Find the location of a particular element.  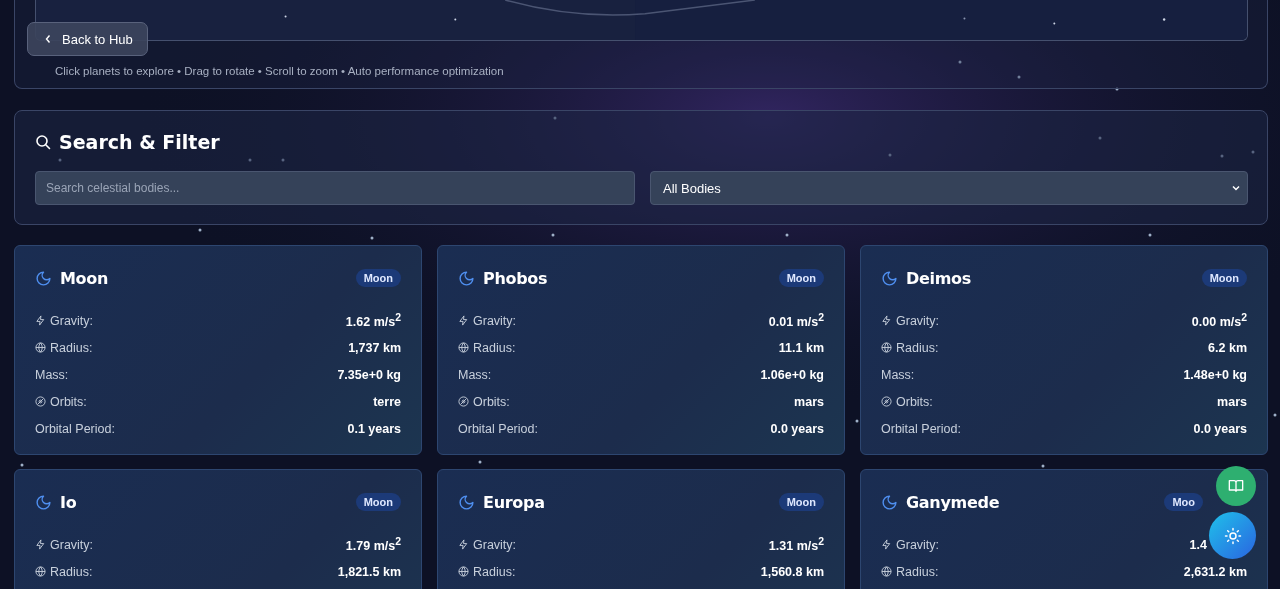

body-card: Phobos Moon Gravity: 0.01 m/s$^{2}$ Radius: 11.1 km Mass: 1.06e+0 kg Orbits: mars Orbital Period: 0.0 years is located at coordinates (641, 350).